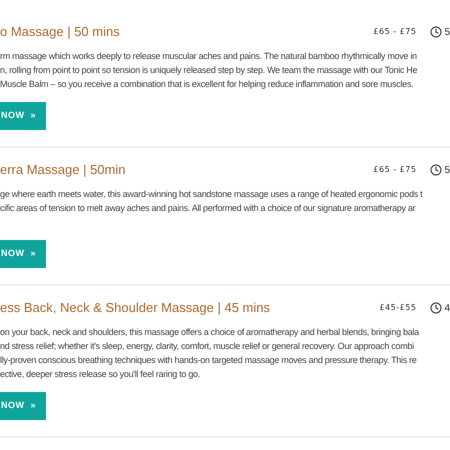 This screenshot has height=450, width=450. I want to click on description-line: ge where earth meets water, this award-winning hot sandstone massage uses a range of heated ergonomic pods t, so click(211, 194).